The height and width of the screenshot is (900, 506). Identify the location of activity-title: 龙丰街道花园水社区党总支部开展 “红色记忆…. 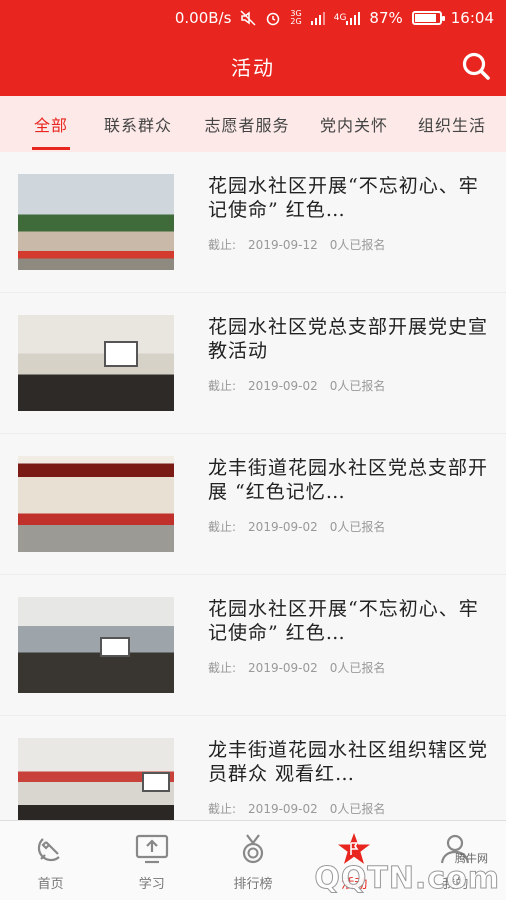
(348, 480).